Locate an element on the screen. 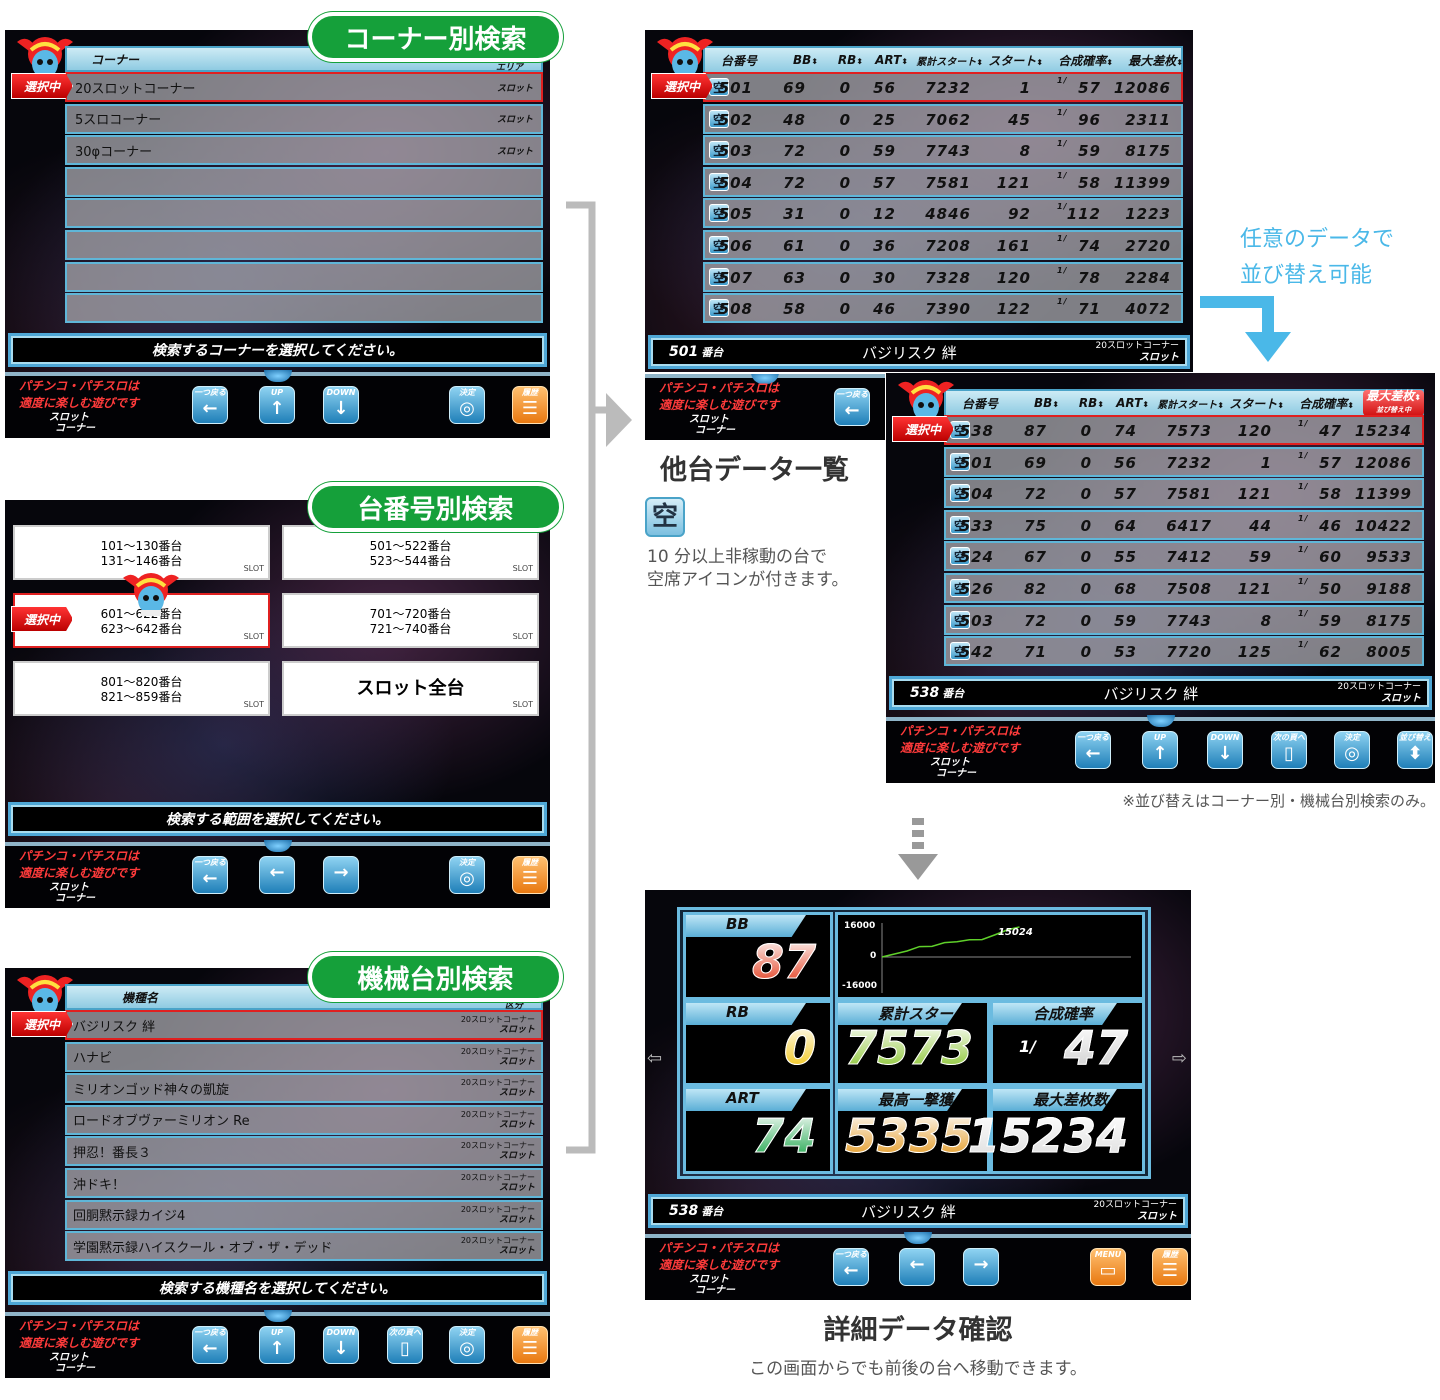 The width and height of the screenshot is (1440, 1400). machine-row: ハナビ 20スロットコーナー スロット is located at coordinates (304, 1056).